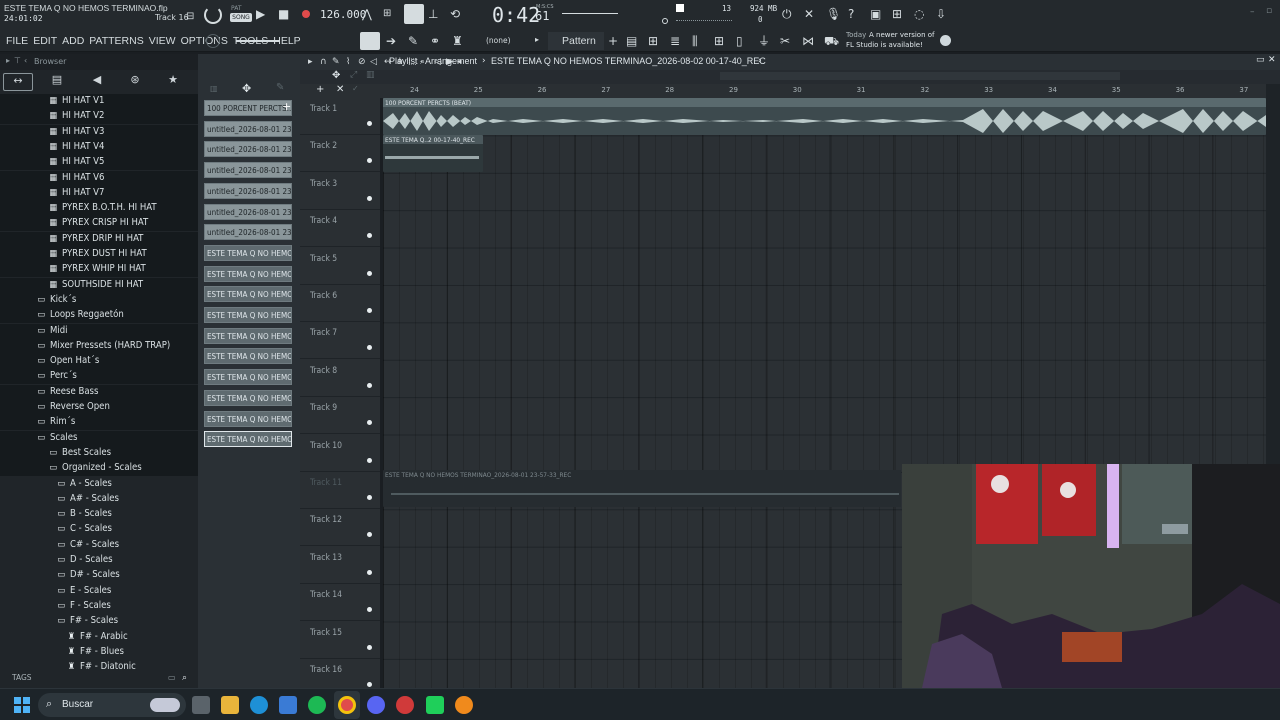 This screenshot has height=720, width=1280. Describe the element at coordinates (17, 41) in the screenshot. I see `menu-file: FILE` at that location.